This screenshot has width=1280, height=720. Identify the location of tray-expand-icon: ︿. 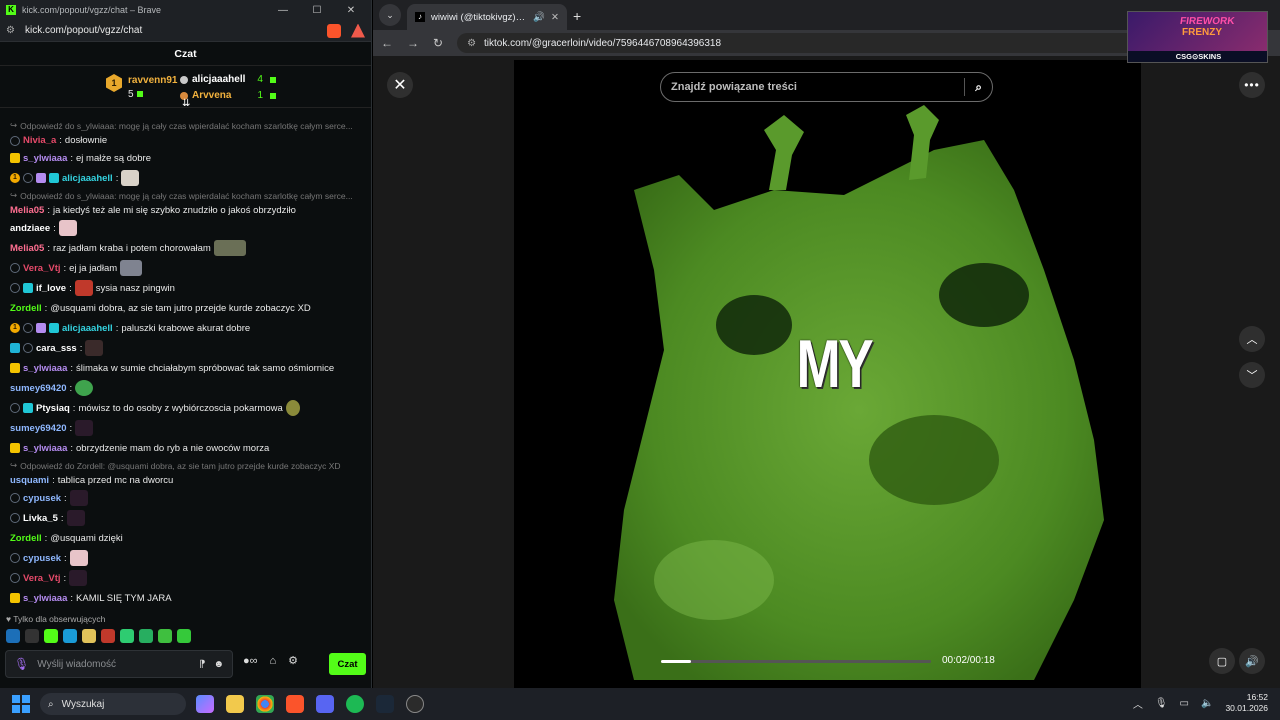
(1138, 703).